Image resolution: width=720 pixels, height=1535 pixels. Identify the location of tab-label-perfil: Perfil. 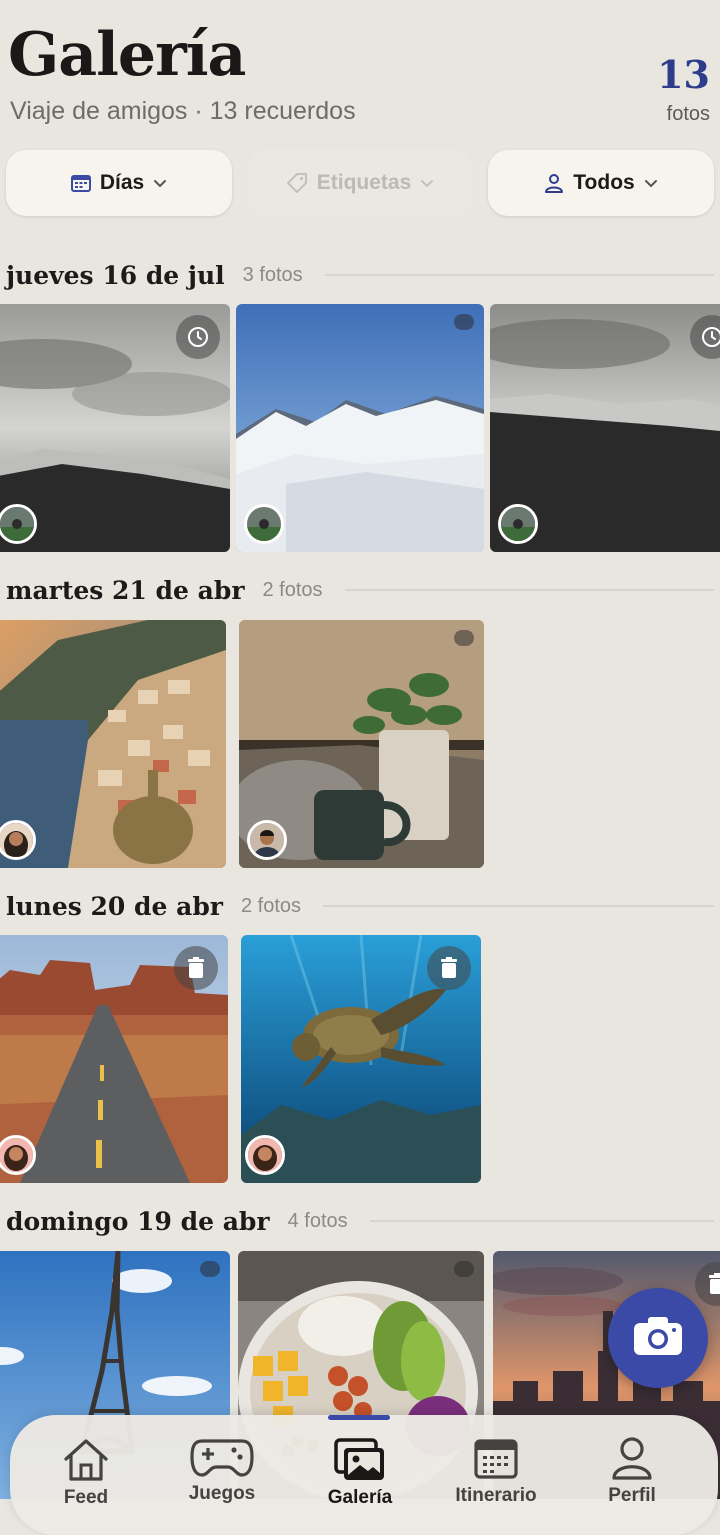
(632, 1495).